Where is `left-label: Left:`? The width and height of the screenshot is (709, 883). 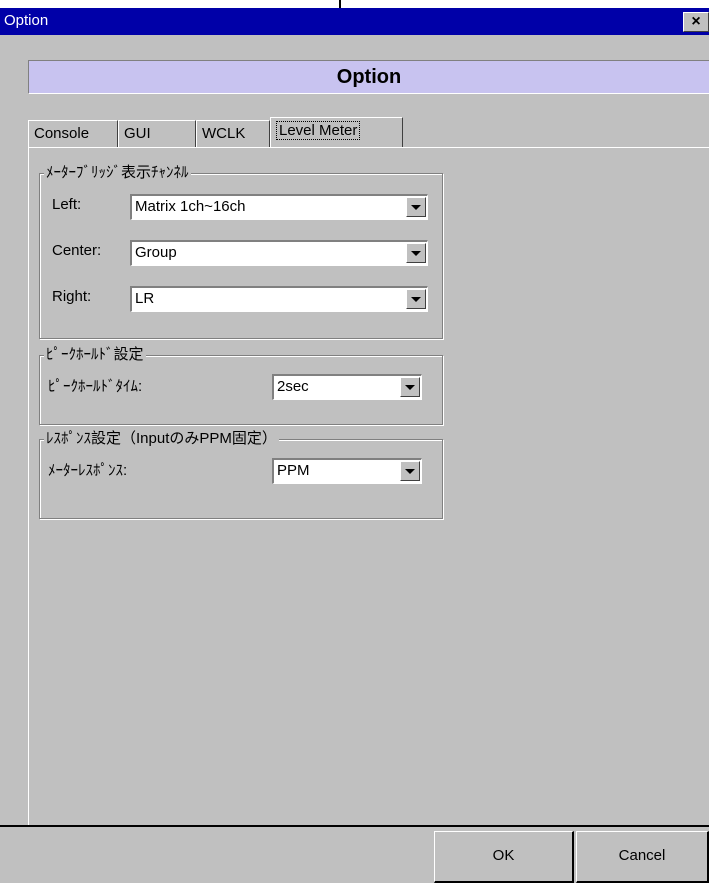 left-label: Left: is located at coordinates (67, 204).